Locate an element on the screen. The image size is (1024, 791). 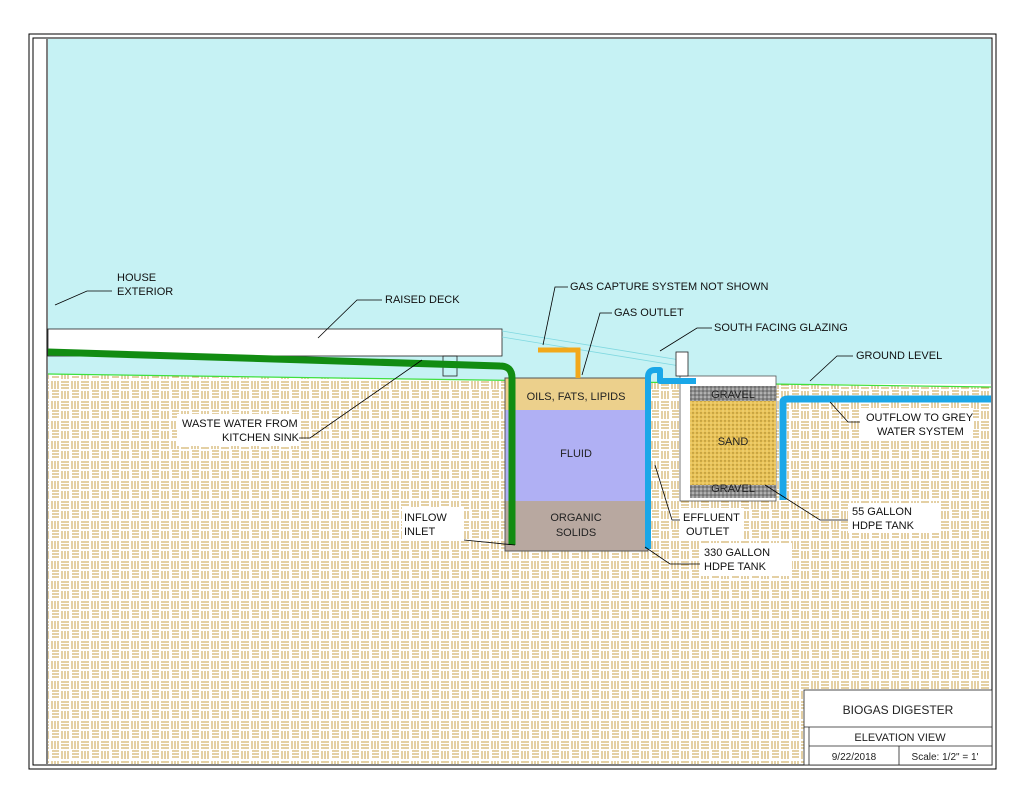
label-waste-water-2: KITCHEN SINK is located at coordinates (261, 438).